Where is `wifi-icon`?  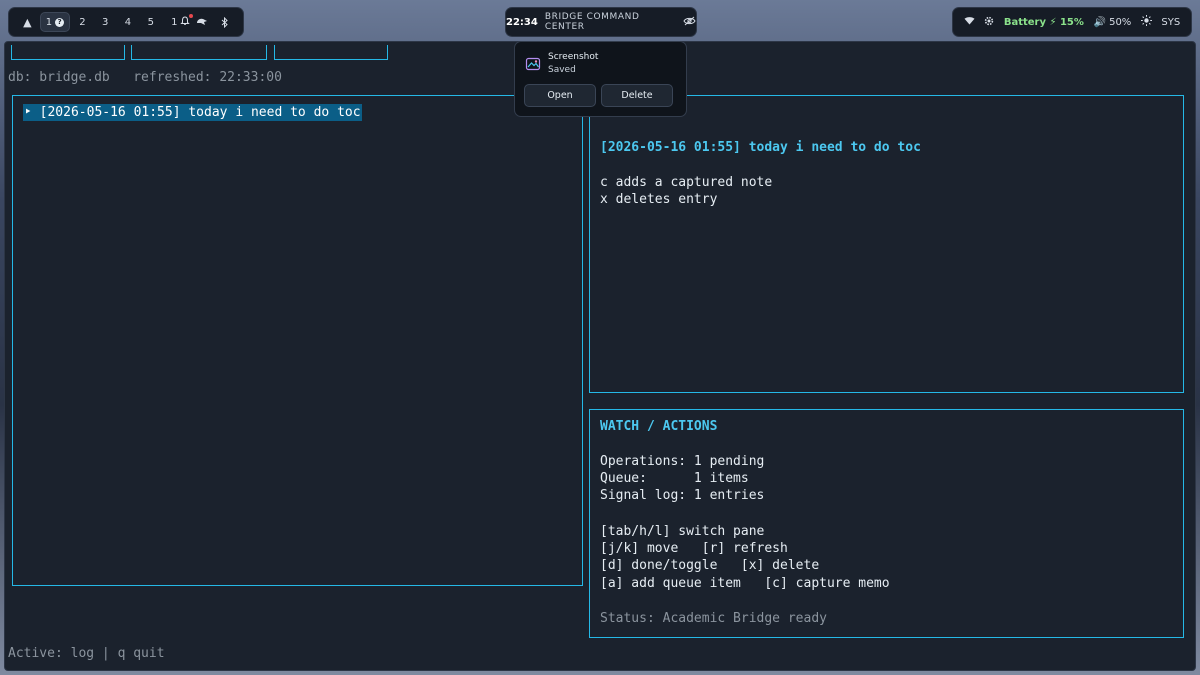 wifi-icon is located at coordinates (969, 22).